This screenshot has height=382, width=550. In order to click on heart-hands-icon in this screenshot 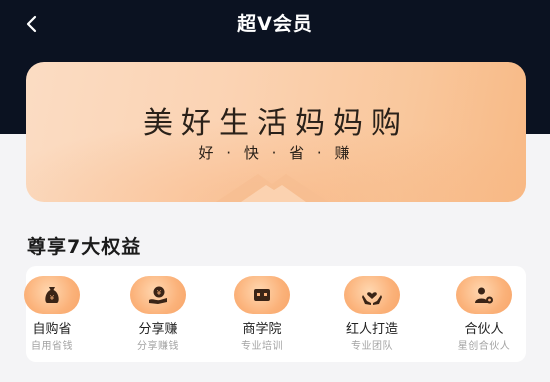, I will do `click(372, 298)`.